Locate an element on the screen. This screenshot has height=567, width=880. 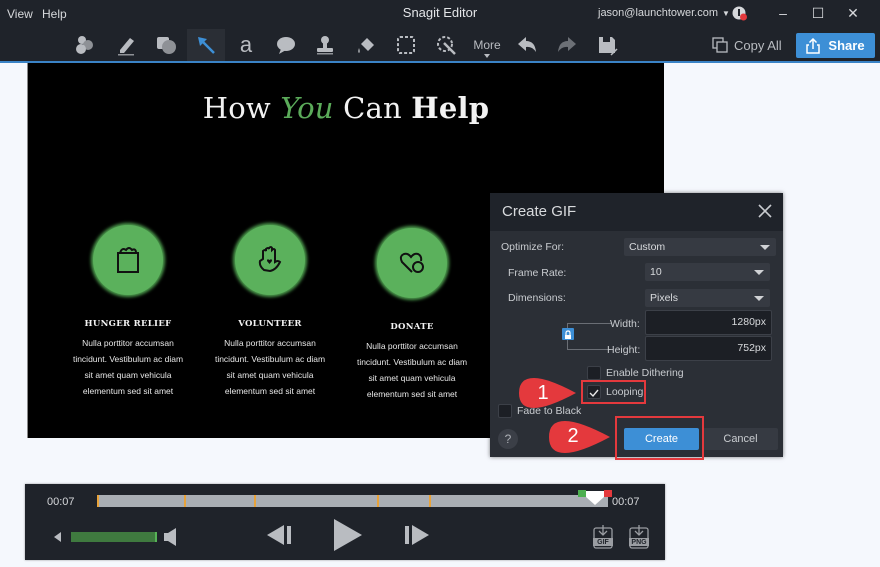
minimize-button: – is located at coordinates (783, 13).